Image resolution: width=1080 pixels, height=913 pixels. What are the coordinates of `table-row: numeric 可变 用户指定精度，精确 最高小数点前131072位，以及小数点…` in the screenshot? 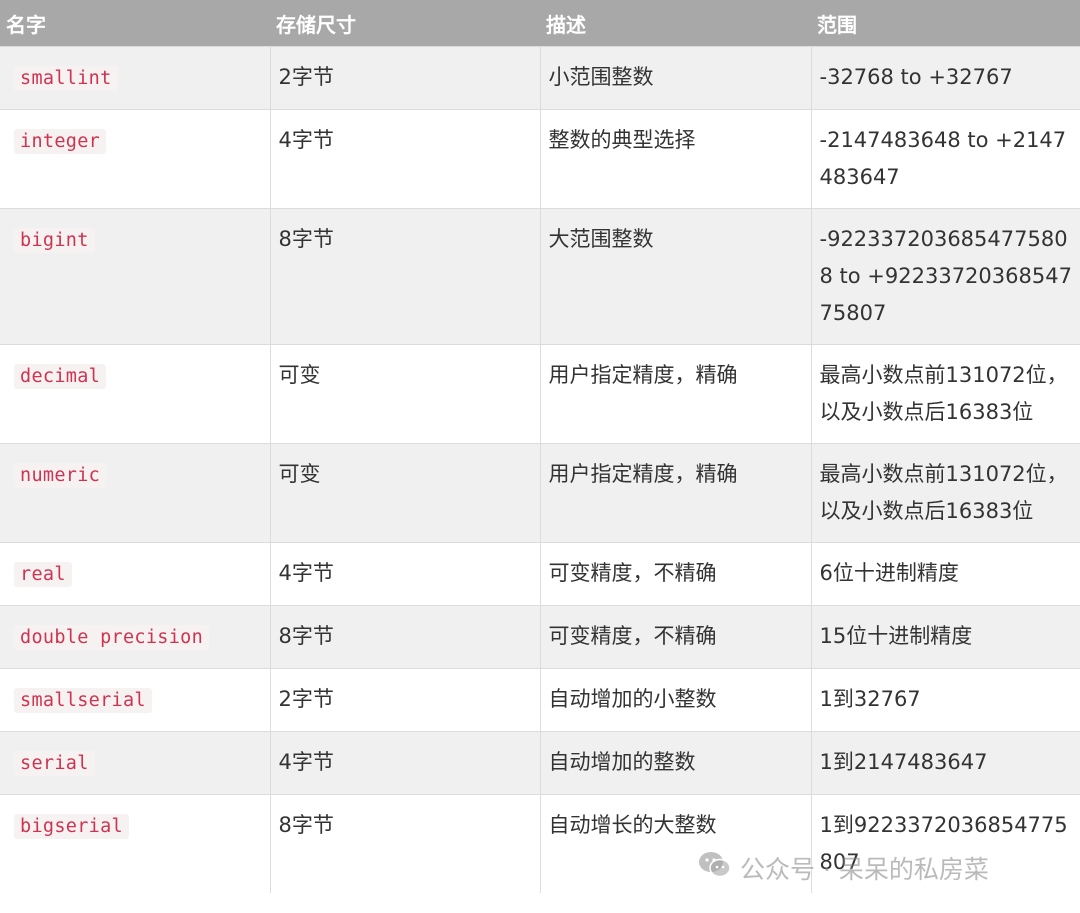 It's located at (540, 493).